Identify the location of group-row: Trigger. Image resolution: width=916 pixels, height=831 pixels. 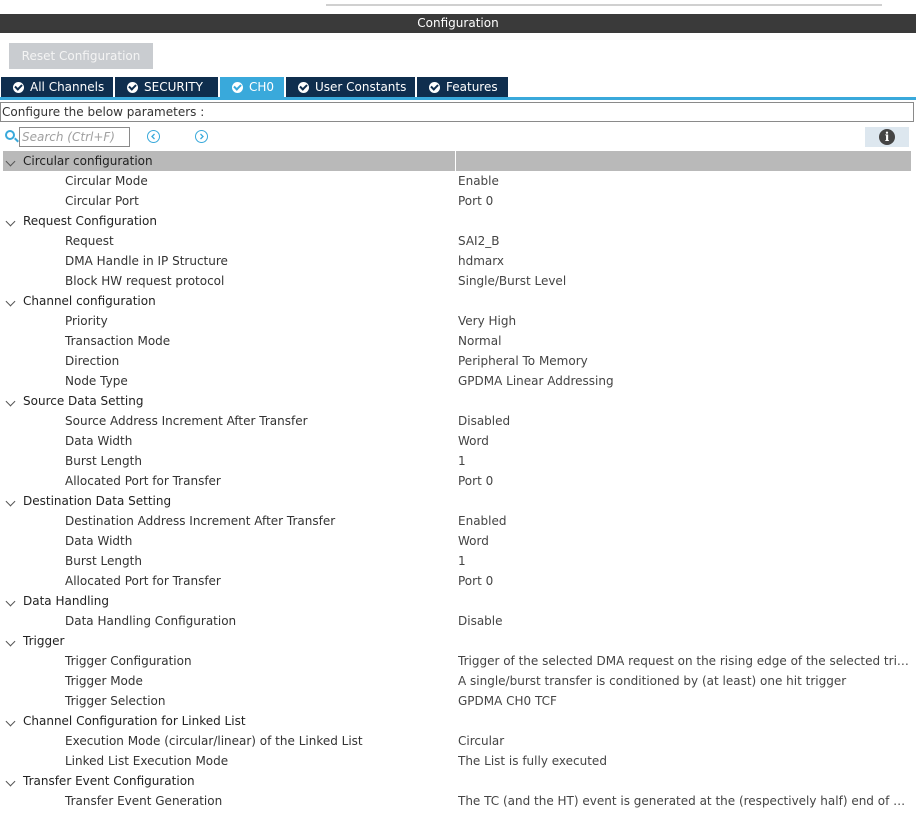
(457, 641).